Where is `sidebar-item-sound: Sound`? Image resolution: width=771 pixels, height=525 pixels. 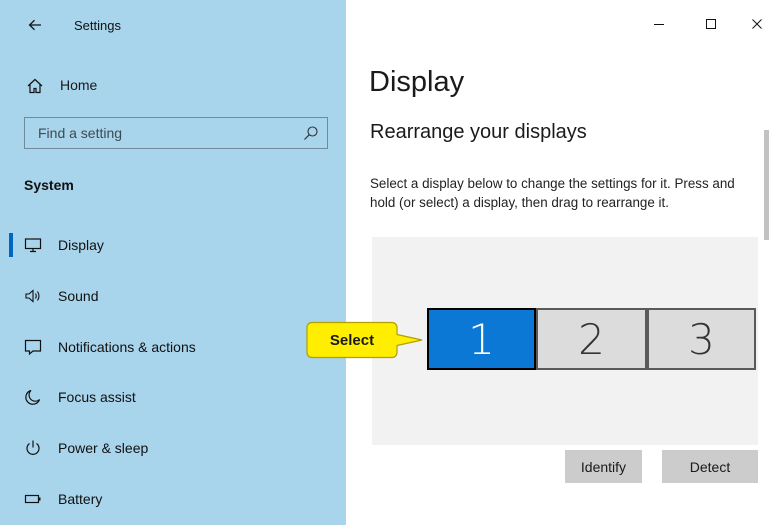 sidebar-item-sound: Sound is located at coordinates (173, 296).